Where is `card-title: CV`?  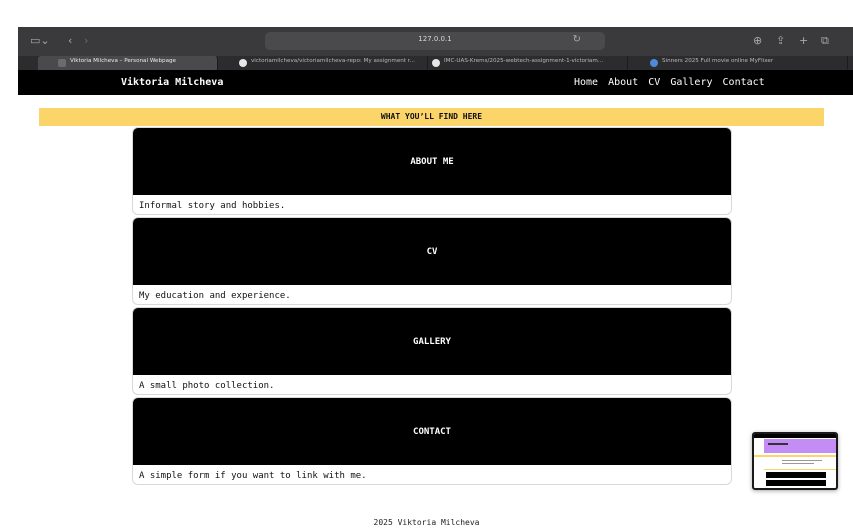
card-title: CV is located at coordinates (432, 252).